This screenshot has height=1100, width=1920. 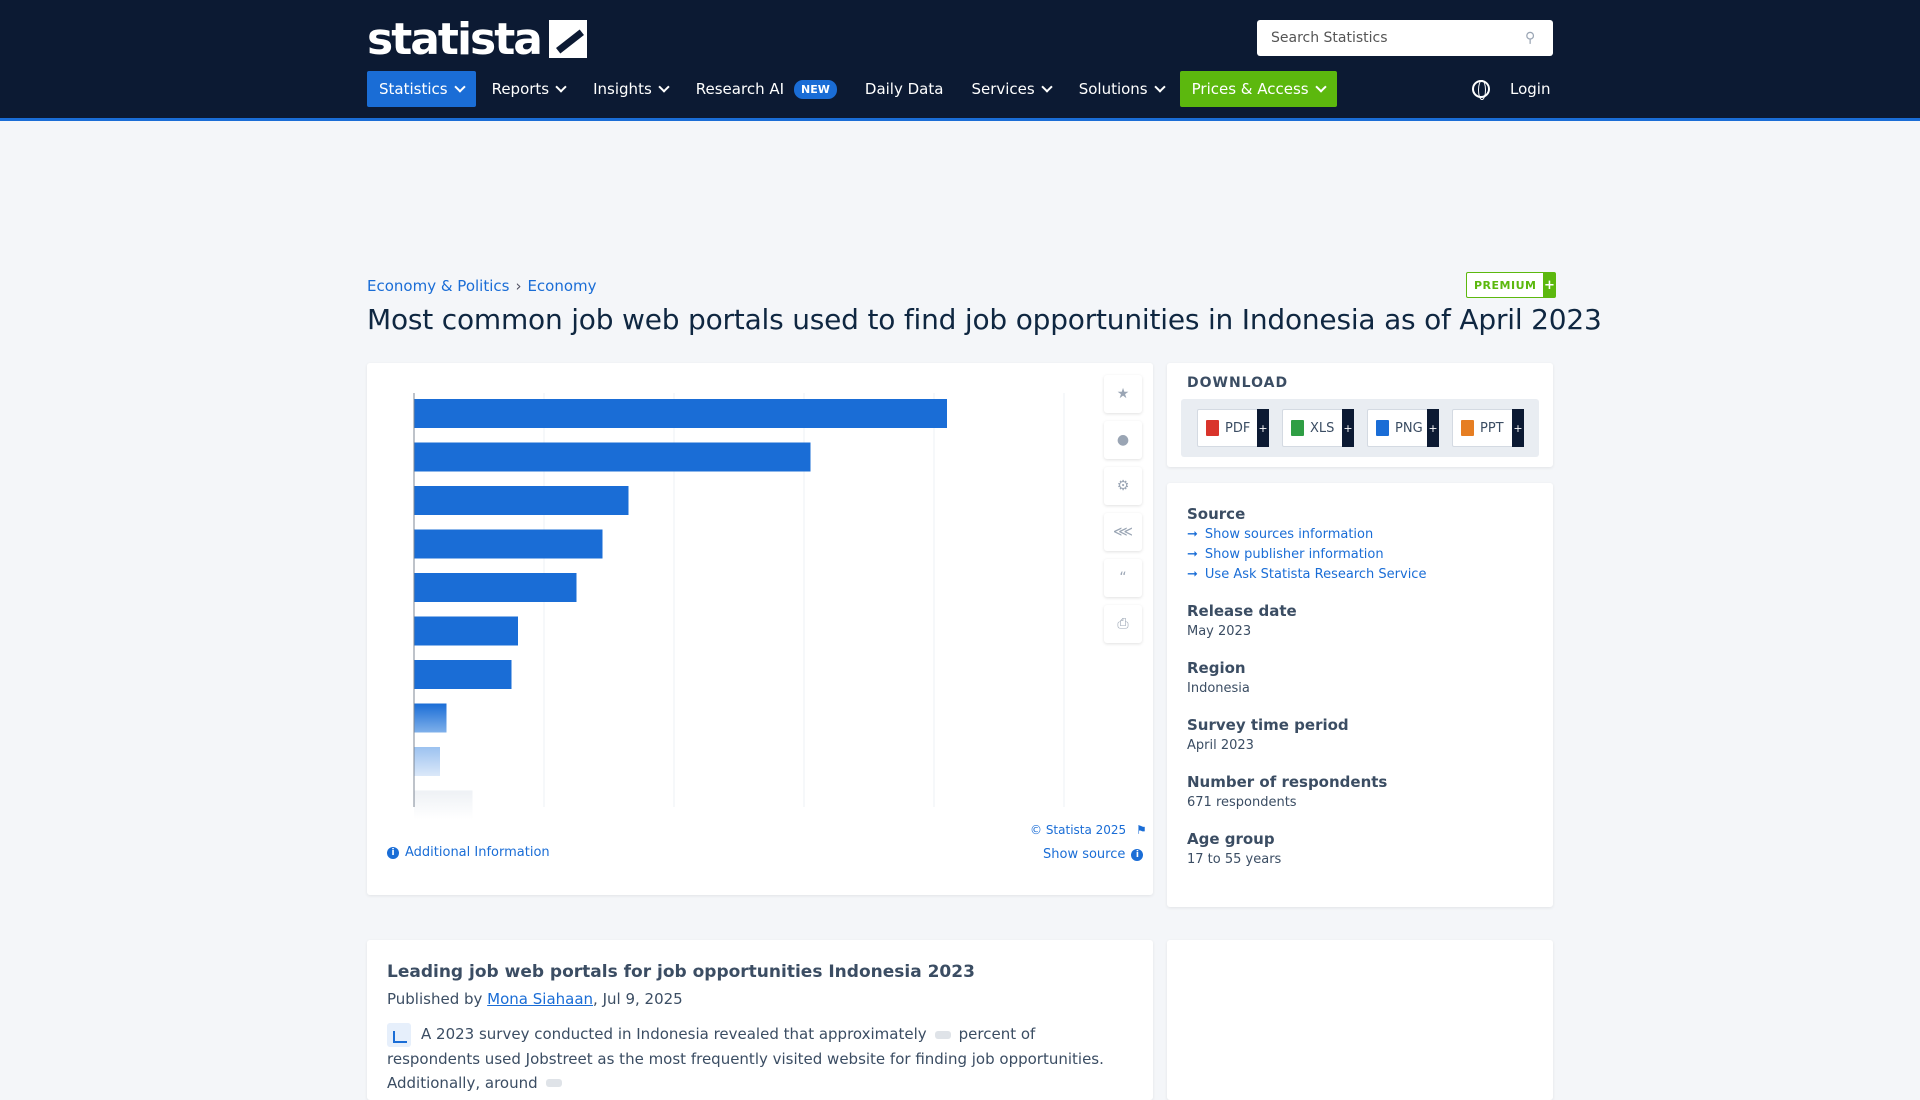 What do you see at coordinates (1492, 428) in the screenshot?
I see `format-label: PPT` at bounding box center [1492, 428].